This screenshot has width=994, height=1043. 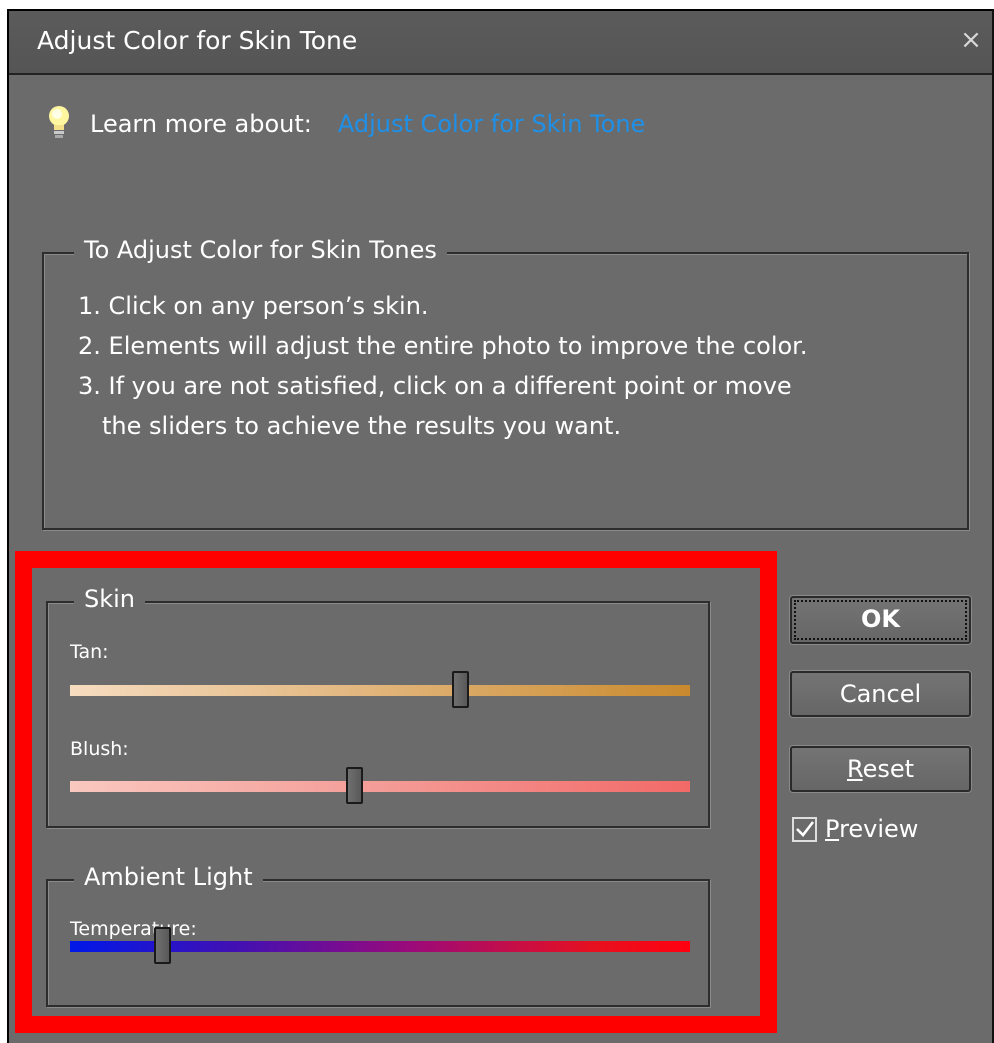 I want to click on preview-label: Preview, so click(x=871, y=829).